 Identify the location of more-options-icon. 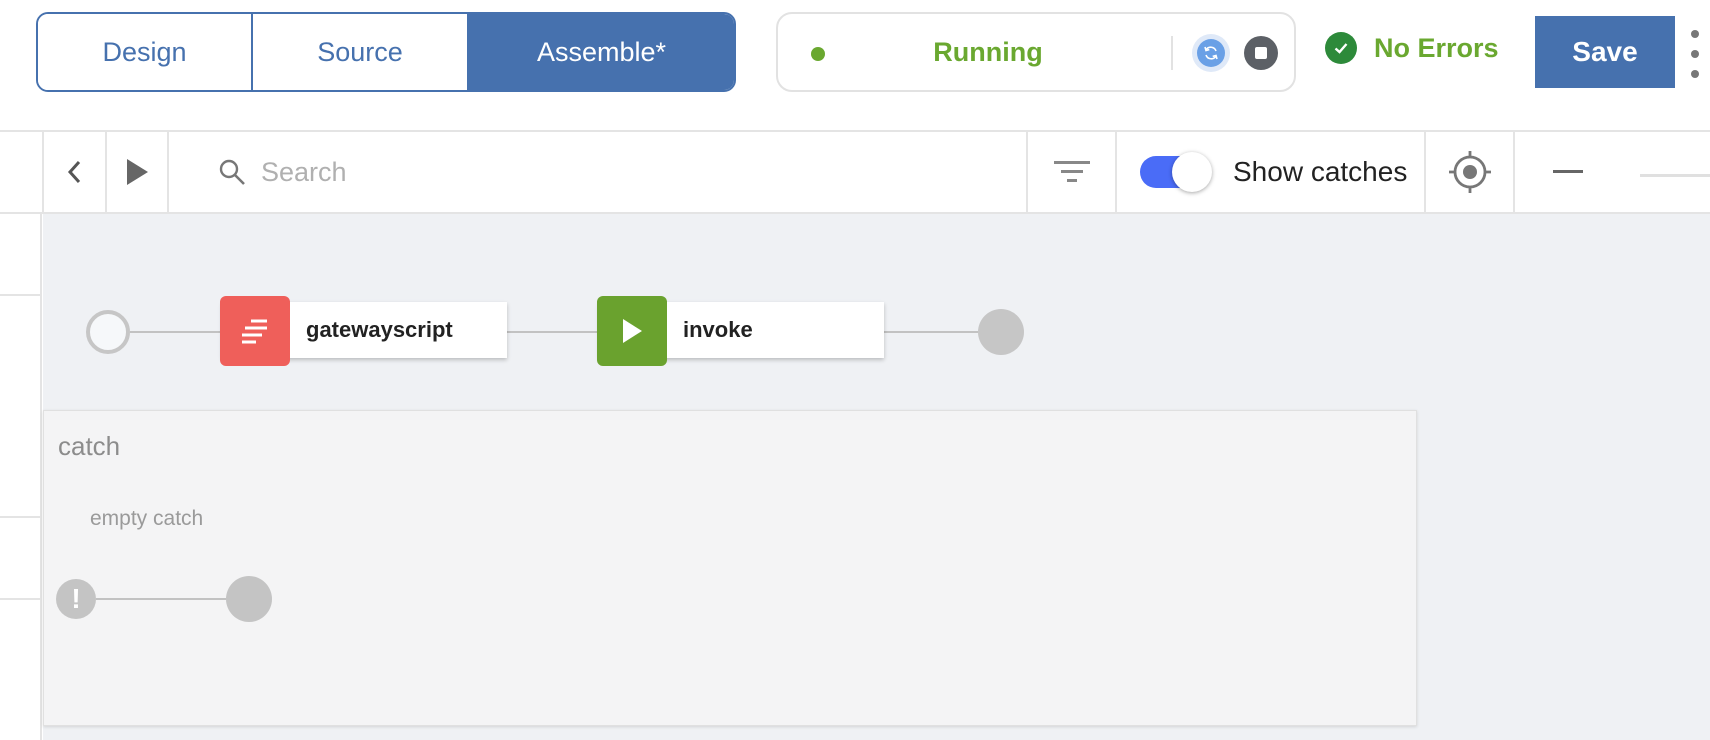
(1695, 54).